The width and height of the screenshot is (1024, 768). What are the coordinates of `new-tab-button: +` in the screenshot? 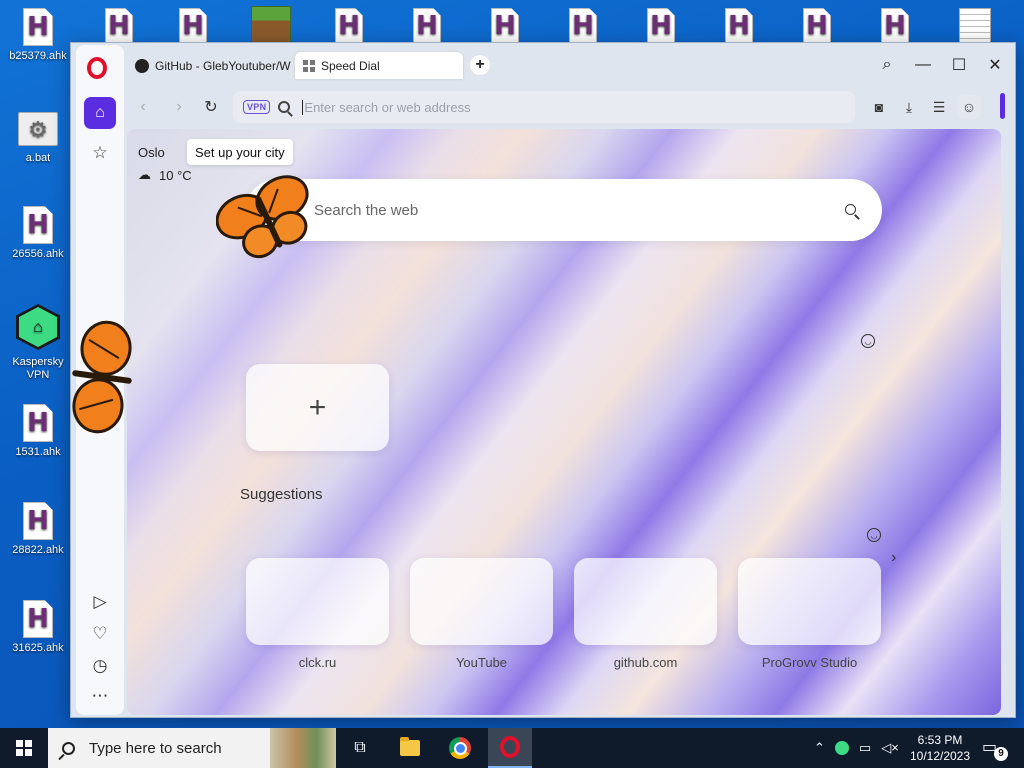 It's located at (480, 65).